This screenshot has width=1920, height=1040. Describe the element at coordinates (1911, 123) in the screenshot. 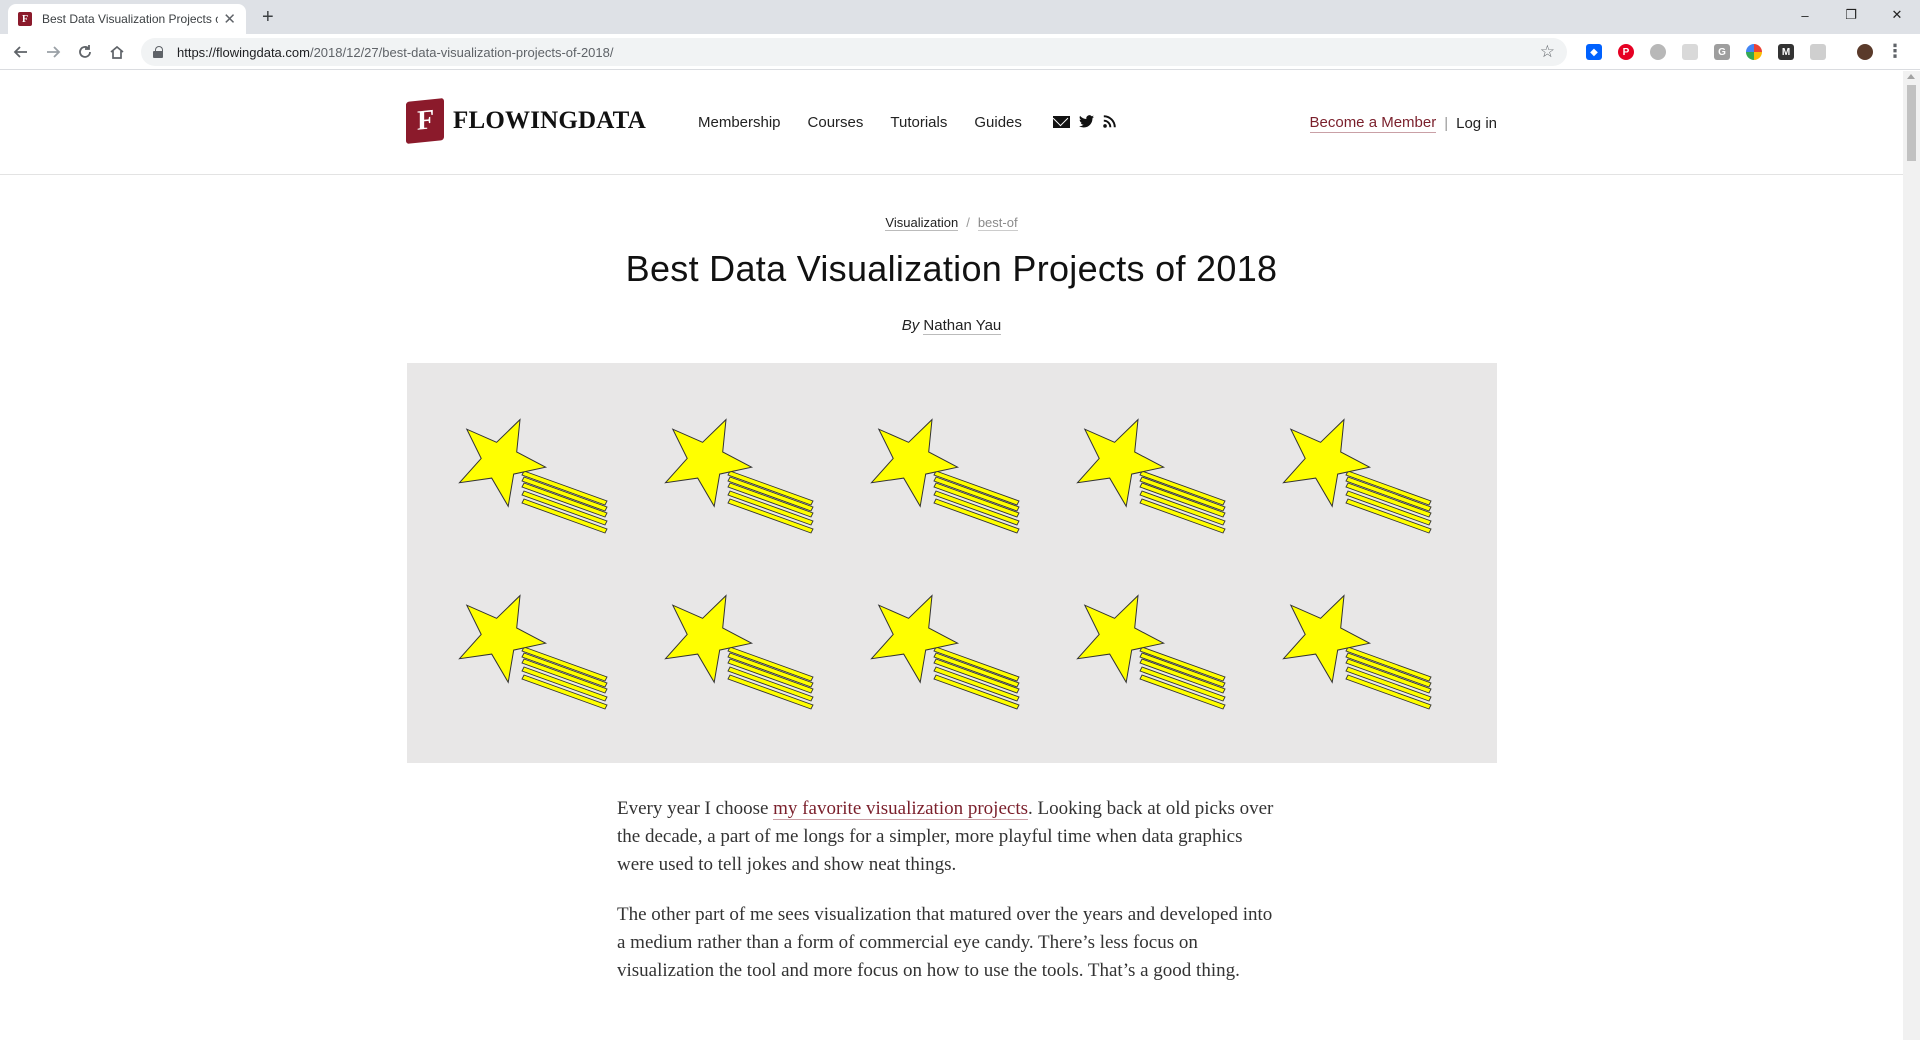

I see `scroll-thumb` at that location.